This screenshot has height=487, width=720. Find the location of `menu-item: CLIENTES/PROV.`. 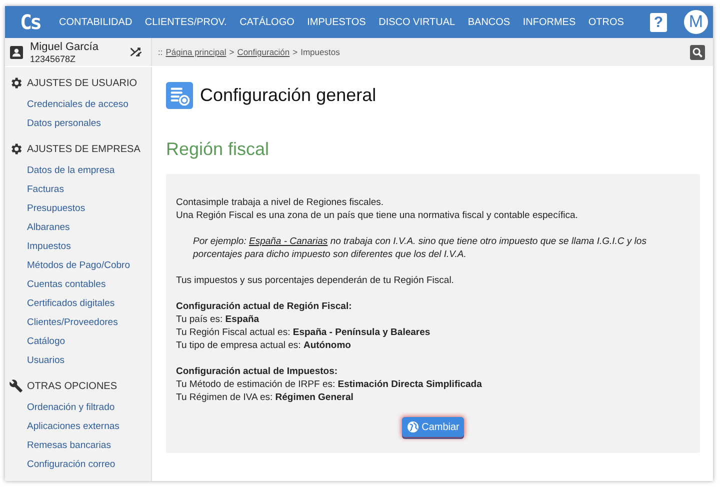

menu-item: CLIENTES/PROV. is located at coordinates (185, 22).